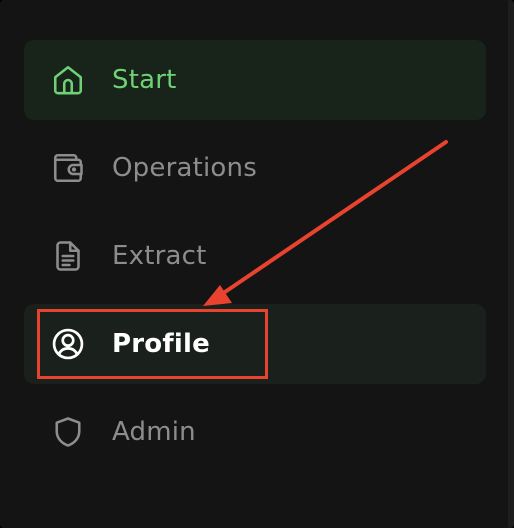 The height and width of the screenshot is (528, 514). I want to click on sidebar-item-label: Admin, so click(154, 432).